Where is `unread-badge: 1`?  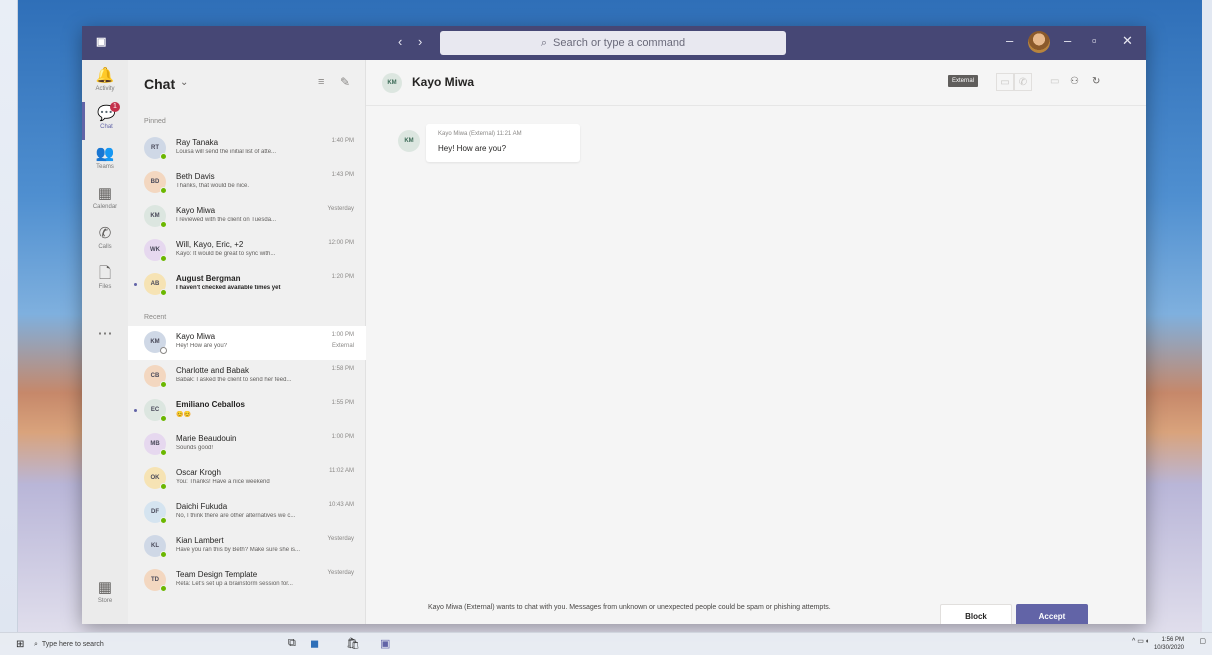 unread-badge: 1 is located at coordinates (115, 107).